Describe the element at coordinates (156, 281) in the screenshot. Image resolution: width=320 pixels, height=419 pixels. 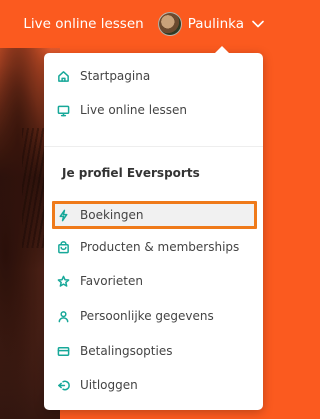
I see `menu-item-favorieten: Favorieten` at that location.